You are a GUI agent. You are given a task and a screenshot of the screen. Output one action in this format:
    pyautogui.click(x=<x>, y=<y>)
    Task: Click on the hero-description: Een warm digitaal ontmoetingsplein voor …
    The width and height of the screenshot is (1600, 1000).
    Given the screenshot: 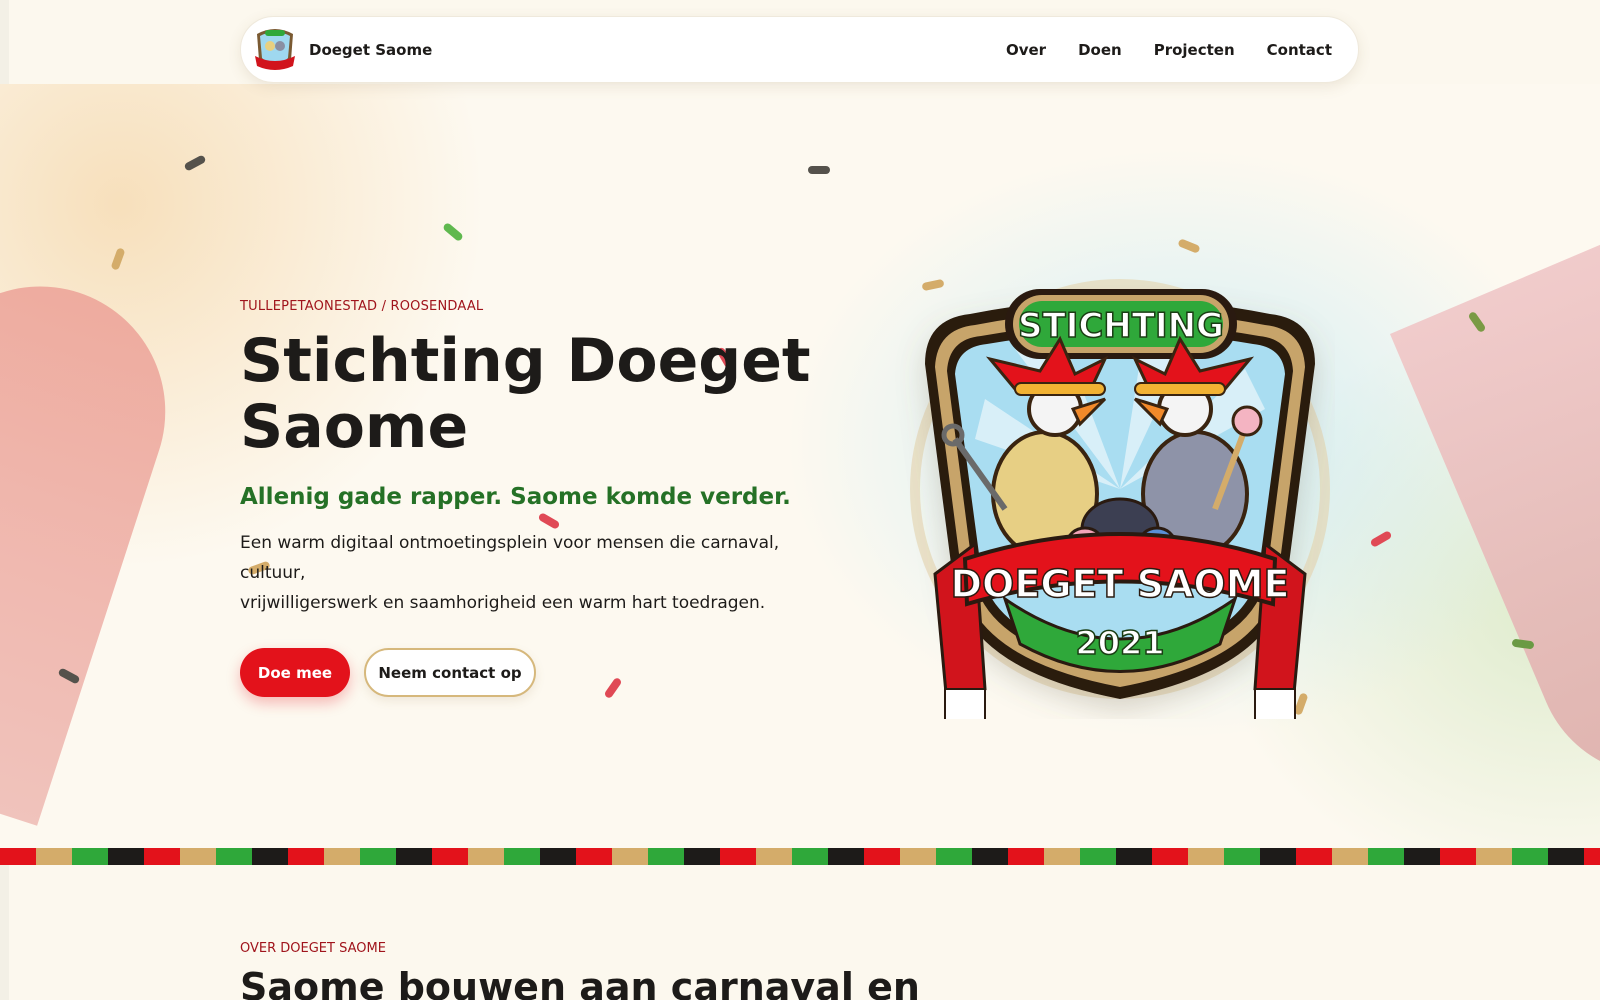 What is the action you would take?
    pyautogui.click(x=530, y=573)
    